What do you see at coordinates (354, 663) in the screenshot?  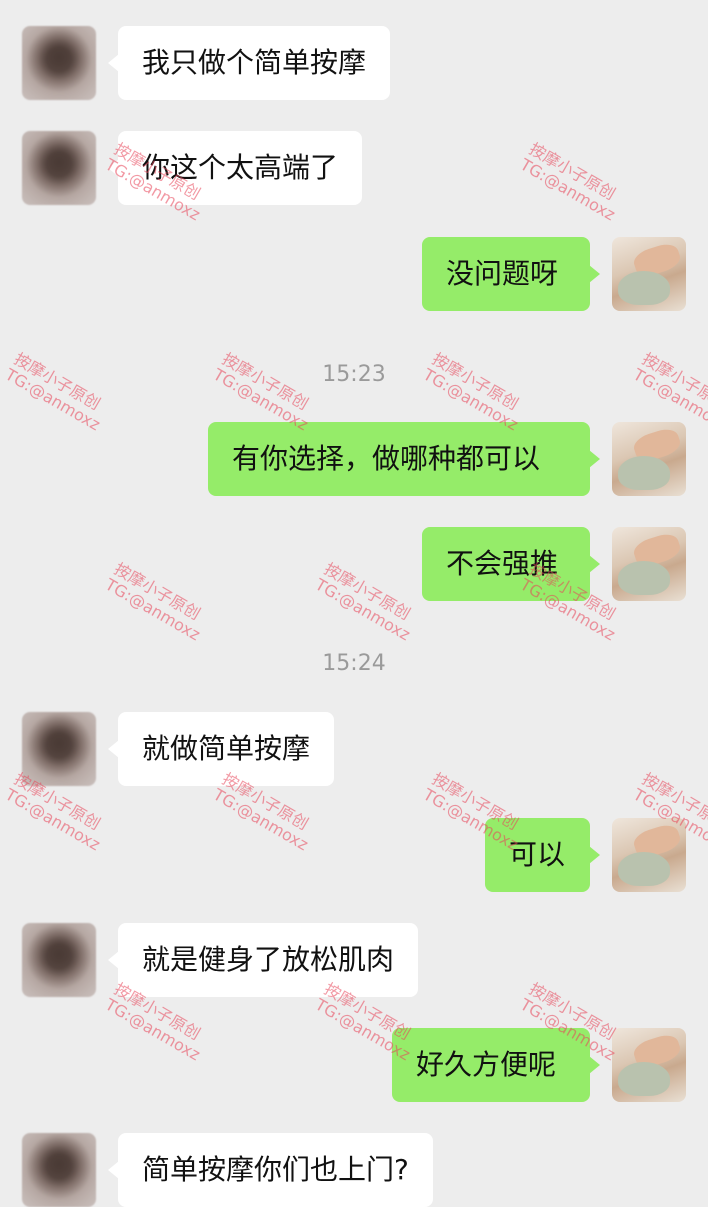 I see `timestamp: 15:24` at bounding box center [354, 663].